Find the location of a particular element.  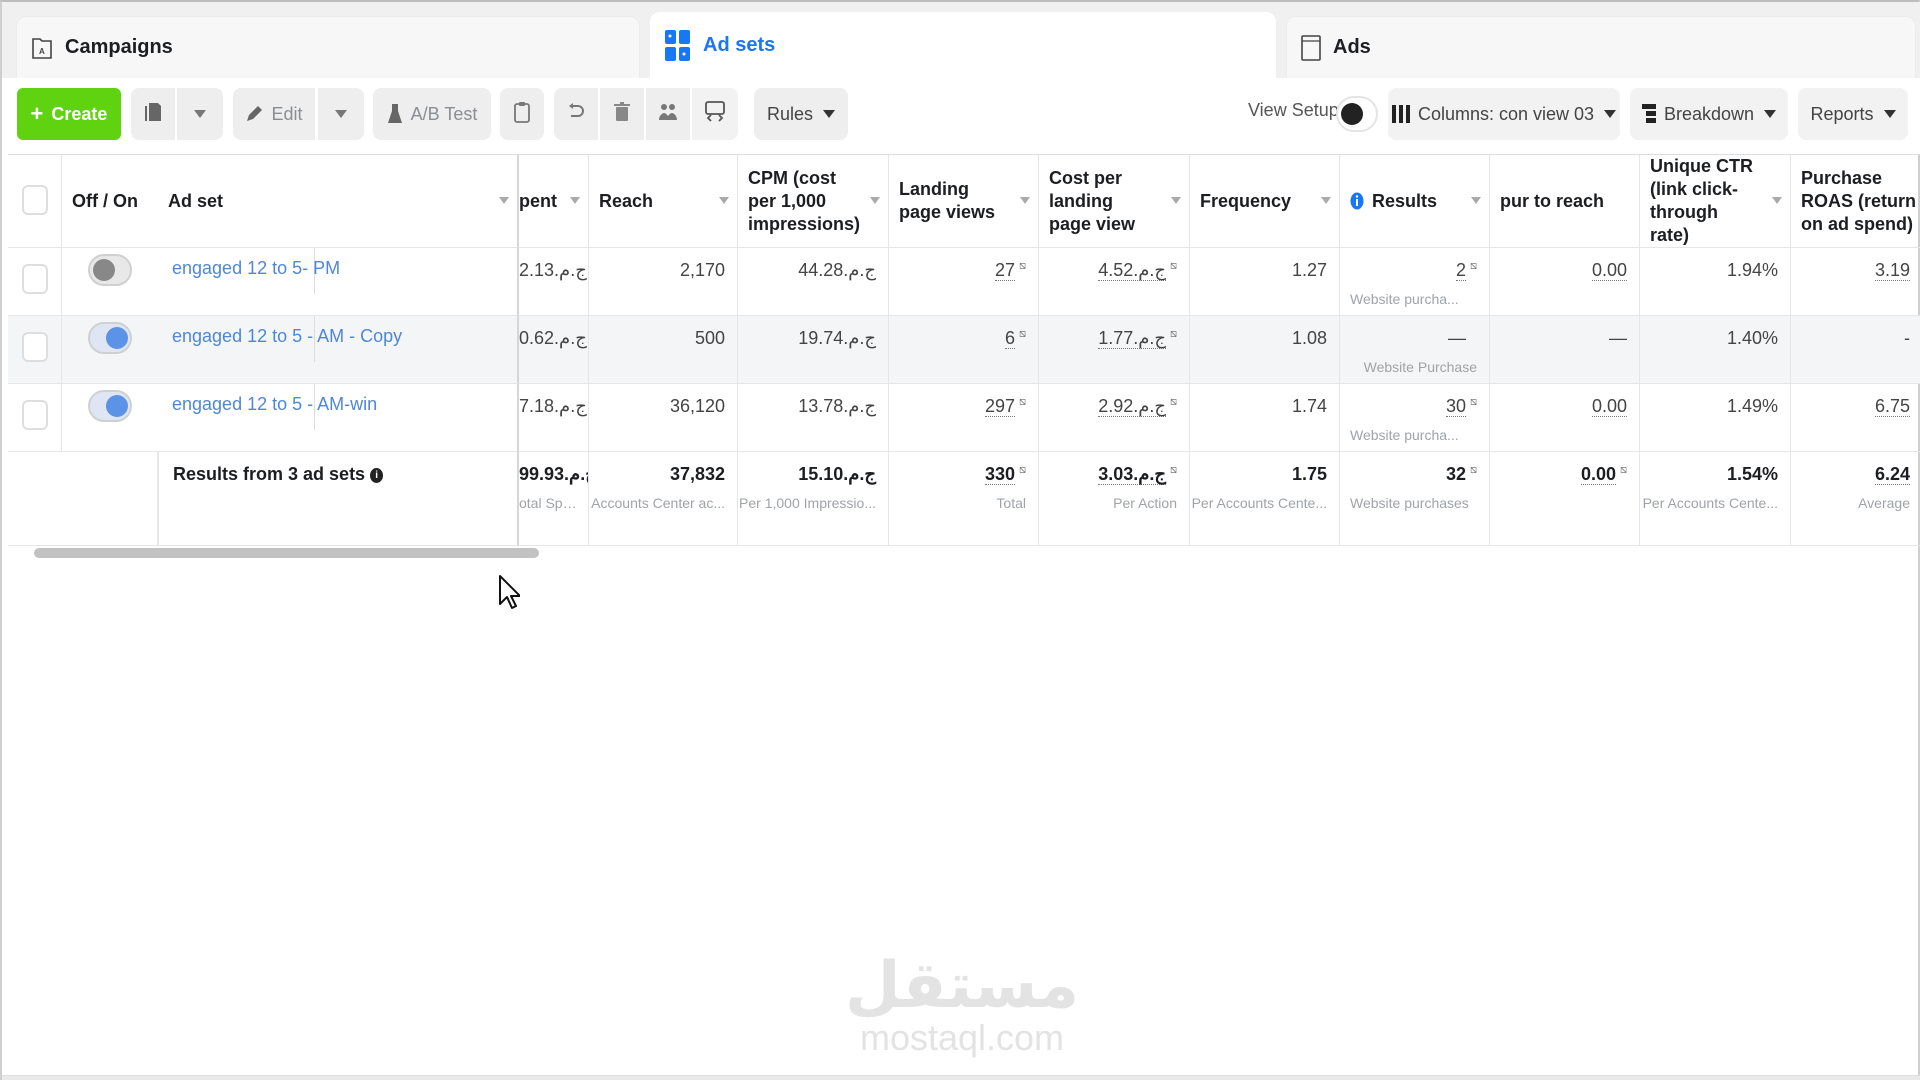

columns-dropdown: Columns: con view 03 is located at coordinates (1504, 114).